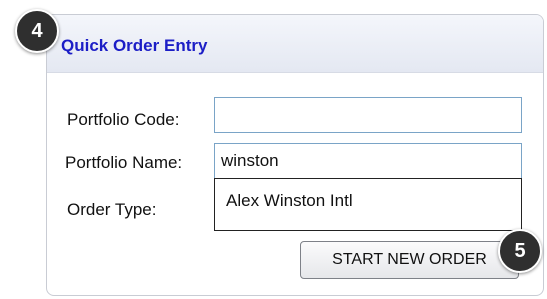 This screenshot has height=299, width=547. What do you see at coordinates (368, 115) in the screenshot?
I see `portfolio-code-input` at bounding box center [368, 115].